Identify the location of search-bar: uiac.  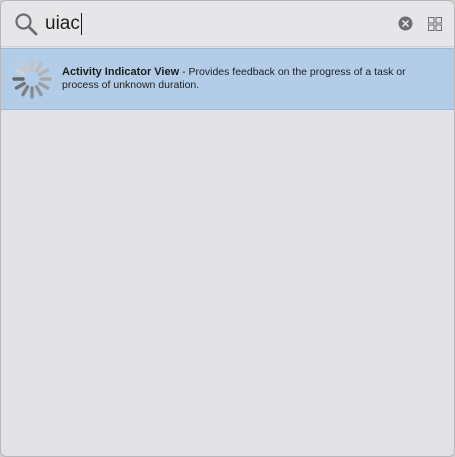
(227, 24).